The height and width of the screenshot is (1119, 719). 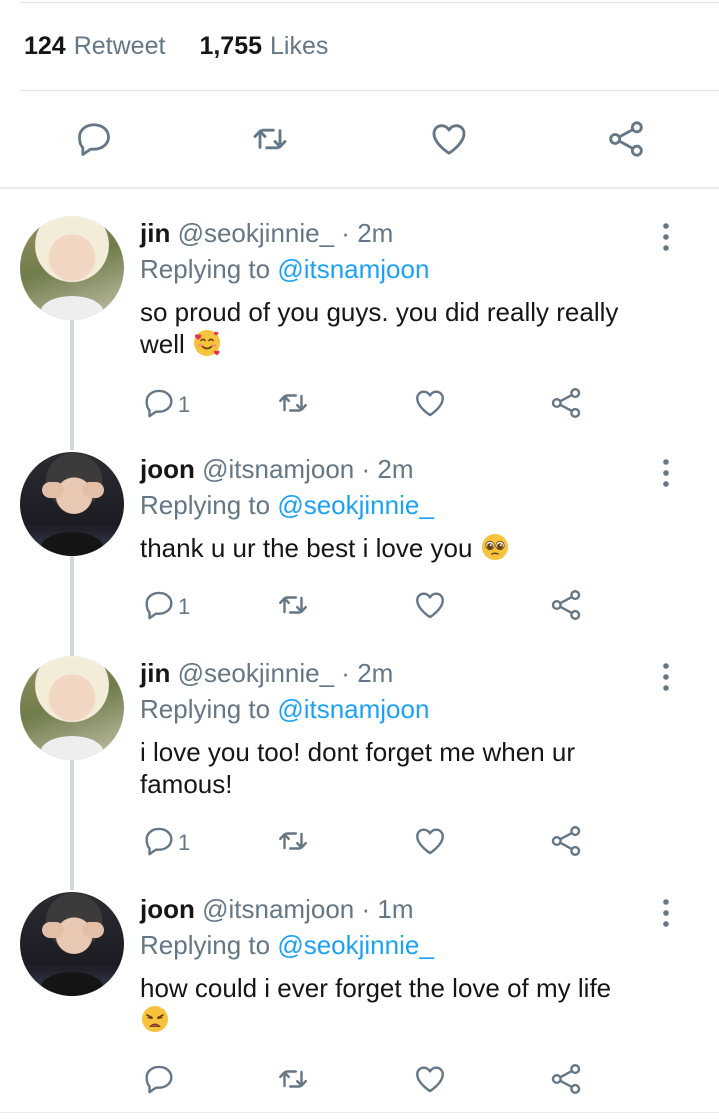 What do you see at coordinates (176, 46) in the screenshot?
I see `tweet-stats: 124 Retweet 1,755 Likes` at bounding box center [176, 46].